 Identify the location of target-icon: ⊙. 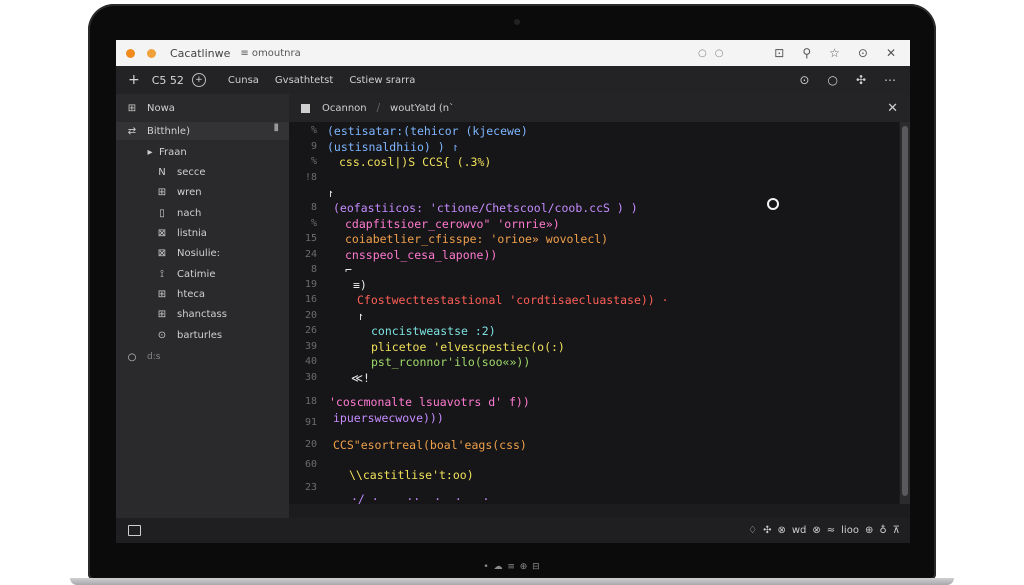
(804, 80).